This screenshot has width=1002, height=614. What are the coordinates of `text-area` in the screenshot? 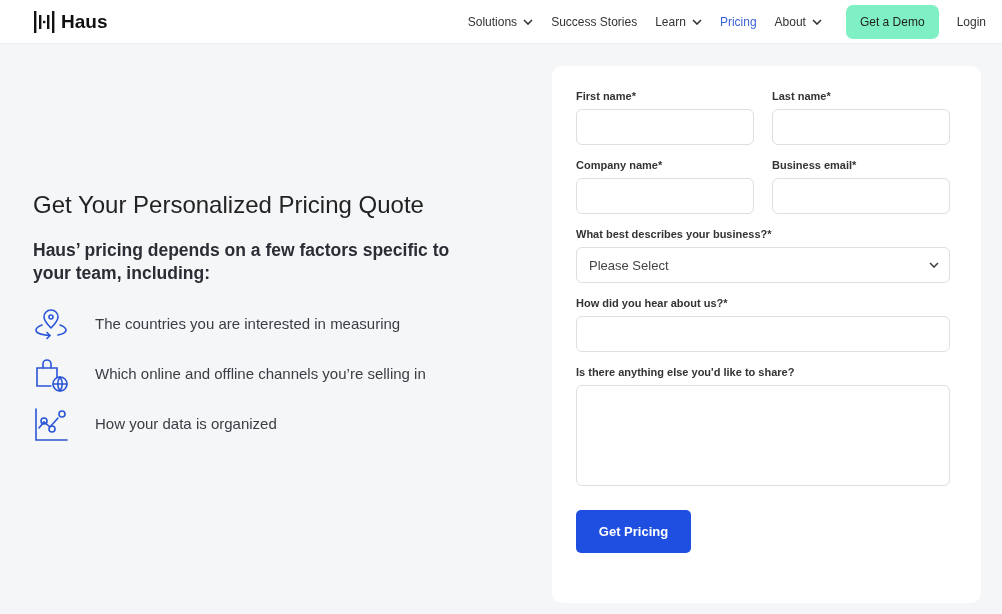 It's located at (763, 435).